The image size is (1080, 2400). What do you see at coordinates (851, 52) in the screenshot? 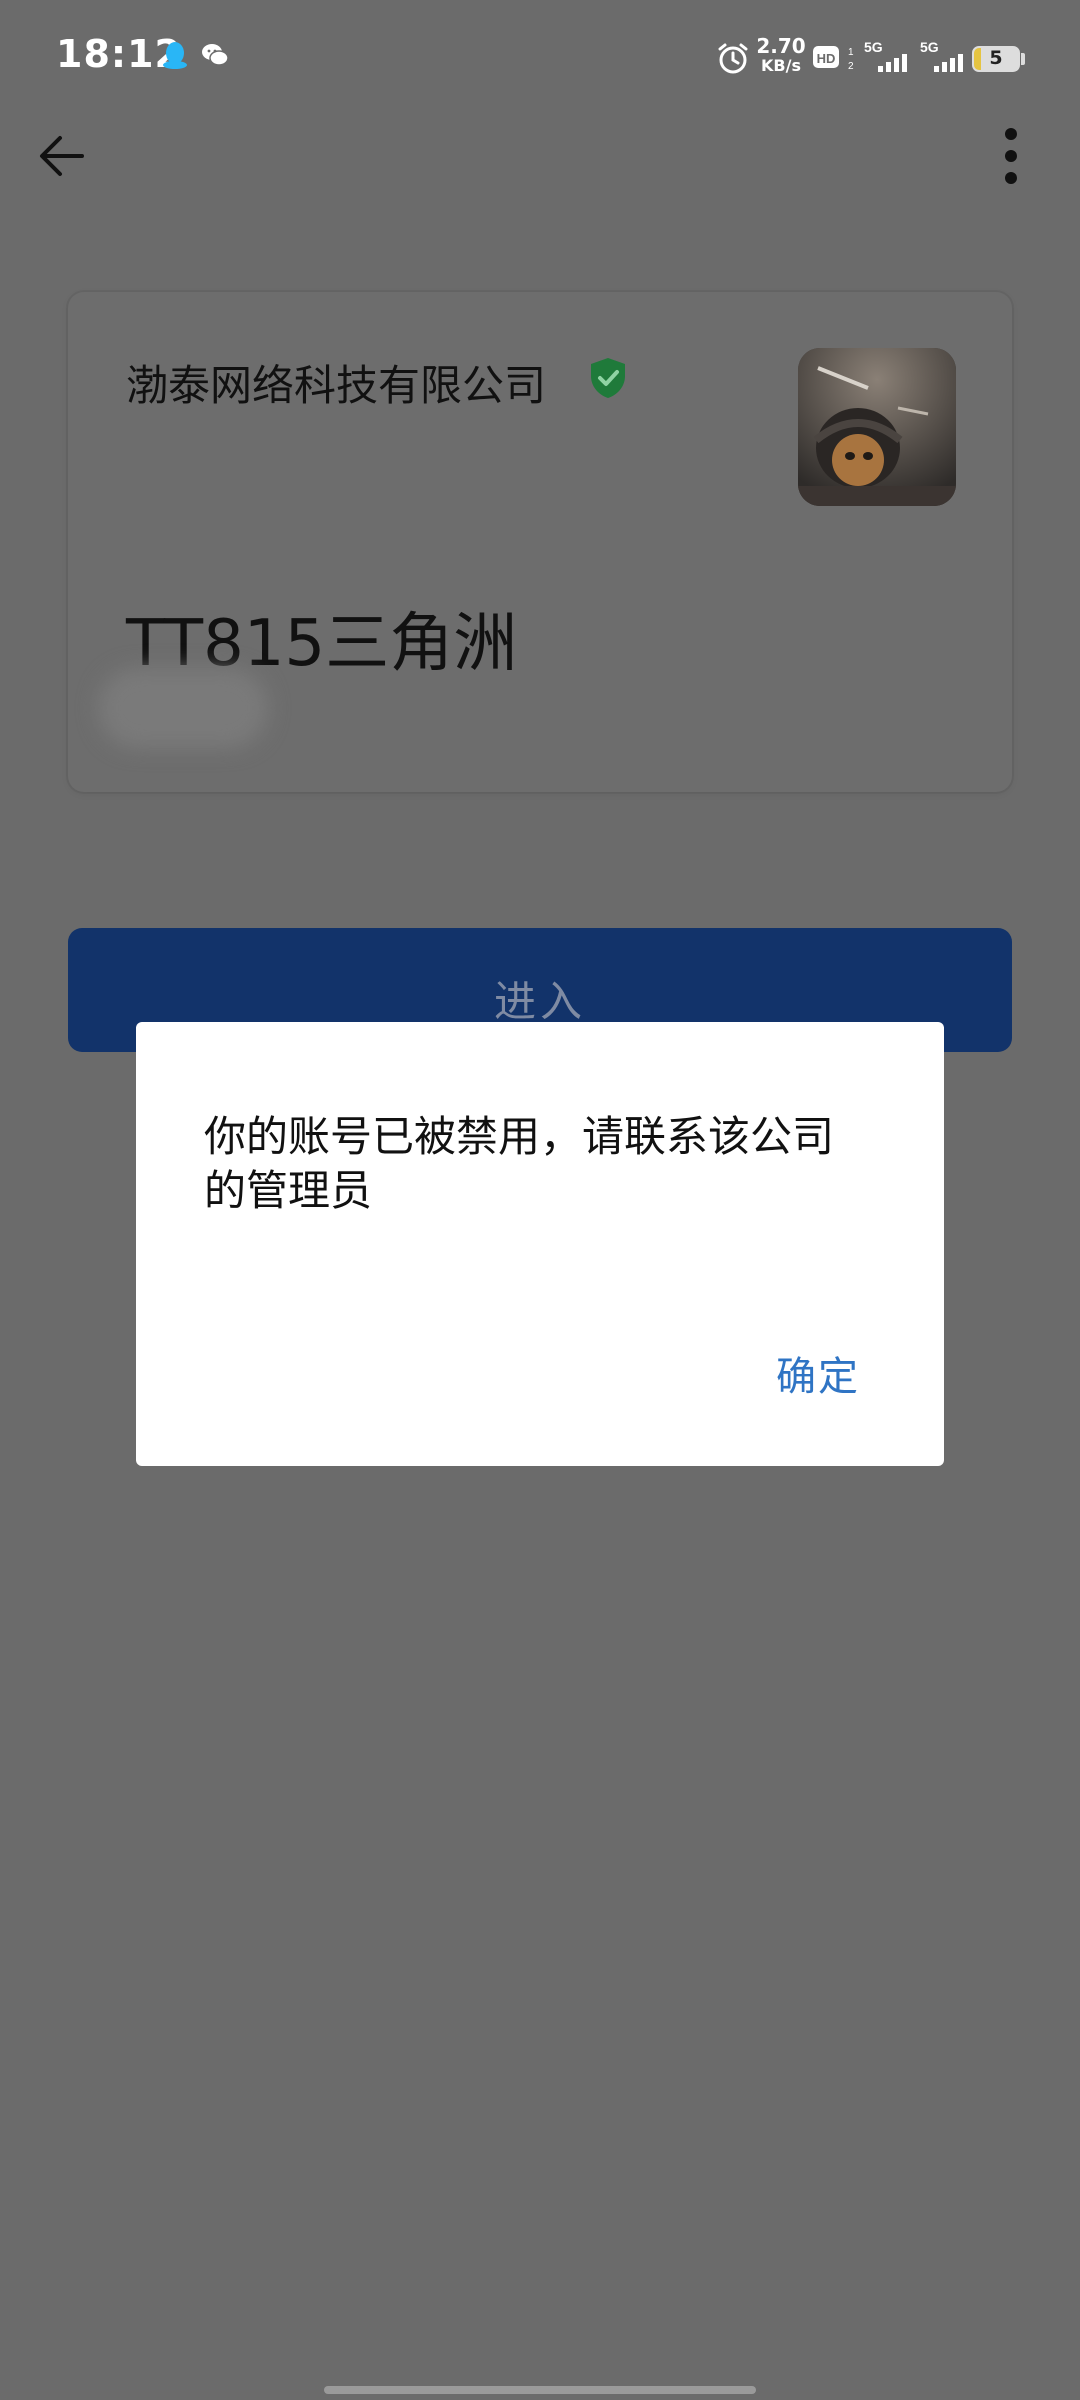
I see `svg-text: 1` at bounding box center [851, 52].